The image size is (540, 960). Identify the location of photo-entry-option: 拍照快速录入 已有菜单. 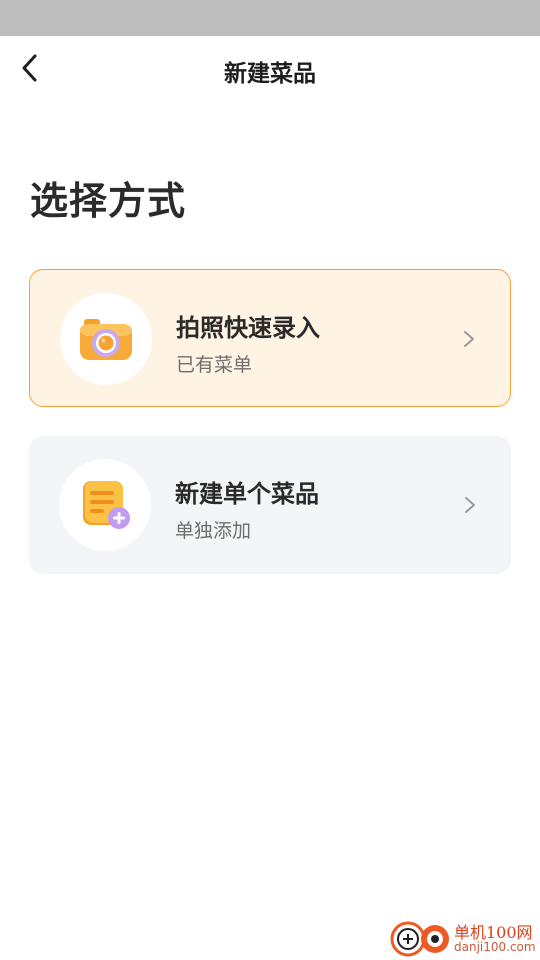
(270, 338).